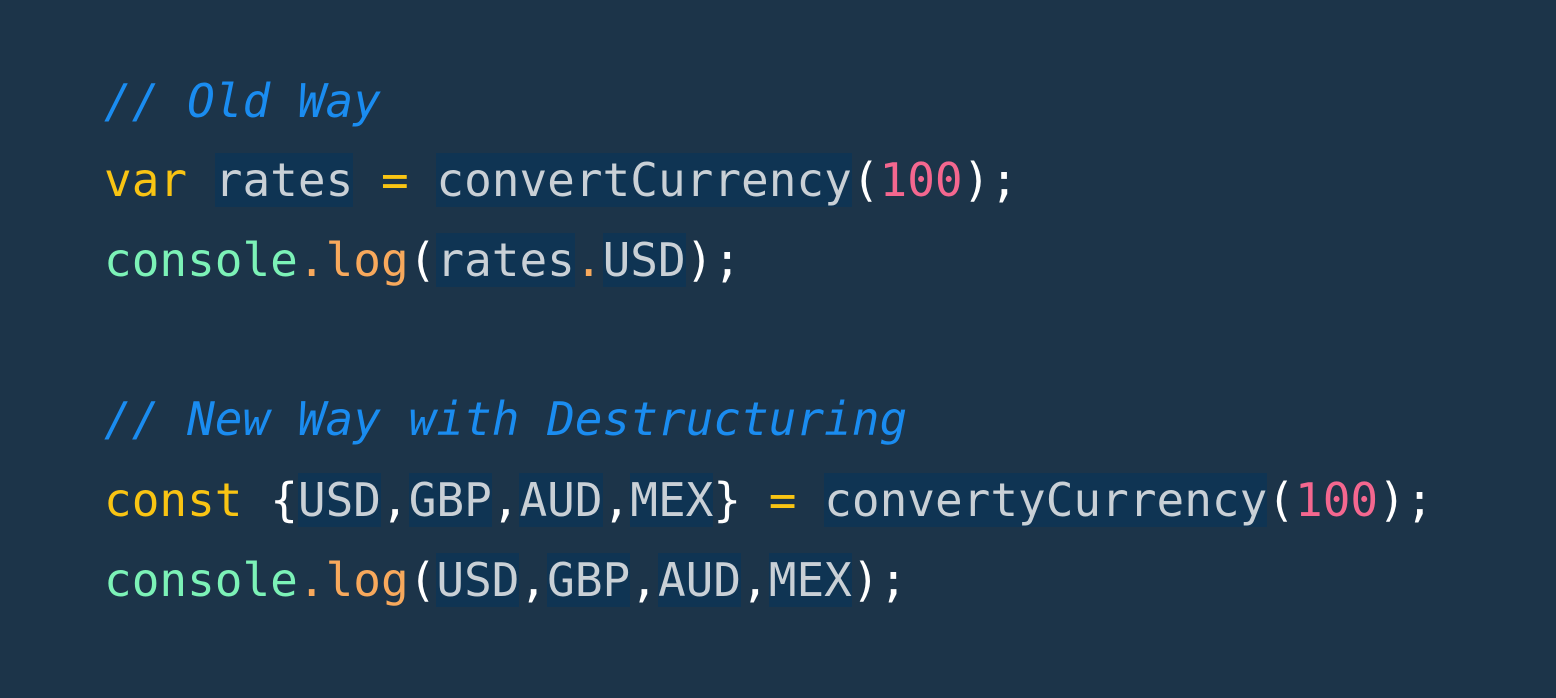 The width and height of the screenshot is (1556, 698). What do you see at coordinates (146, 180) in the screenshot?
I see `keyword-var: var` at bounding box center [146, 180].